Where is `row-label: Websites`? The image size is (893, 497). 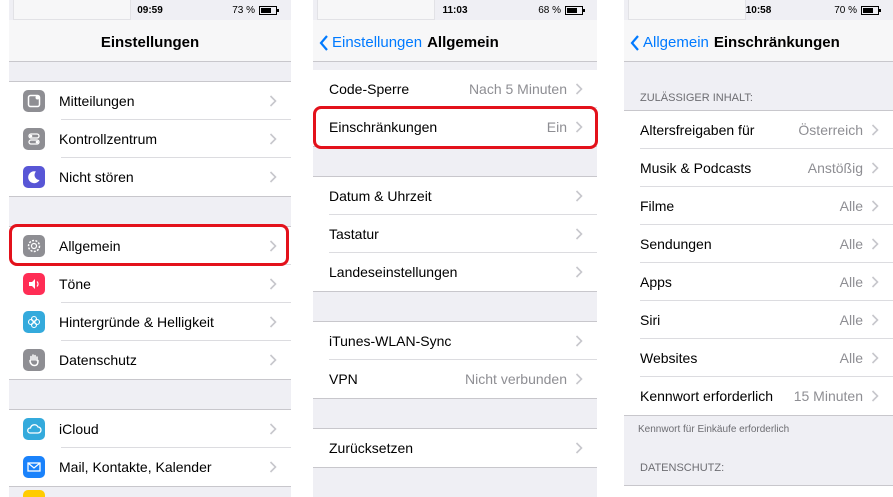 row-label: Websites is located at coordinates (669, 358).